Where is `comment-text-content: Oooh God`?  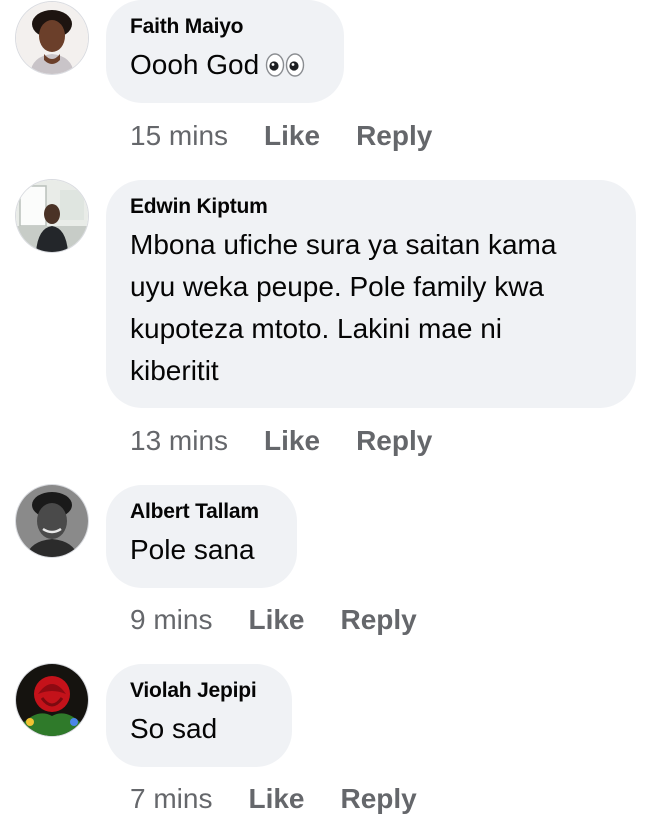
comment-text-content: Oooh God is located at coordinates (195, 64).